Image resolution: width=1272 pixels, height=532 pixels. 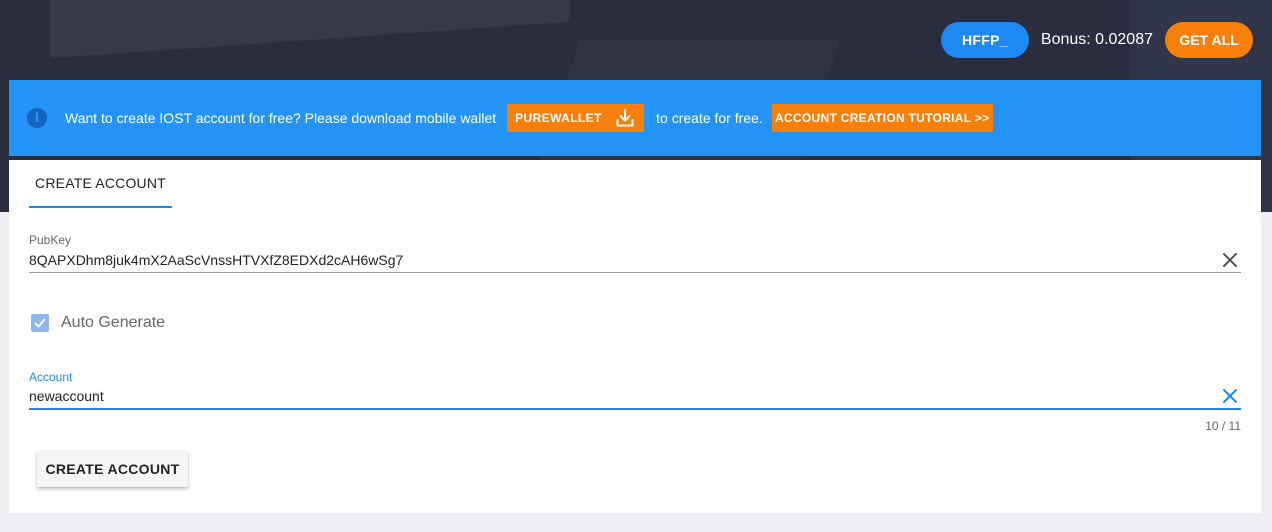 What do you see at coordinates (113, 322) in the screenshot?
I see `auto-generate-label: Auto Generate` at bounding box center [113, 322].